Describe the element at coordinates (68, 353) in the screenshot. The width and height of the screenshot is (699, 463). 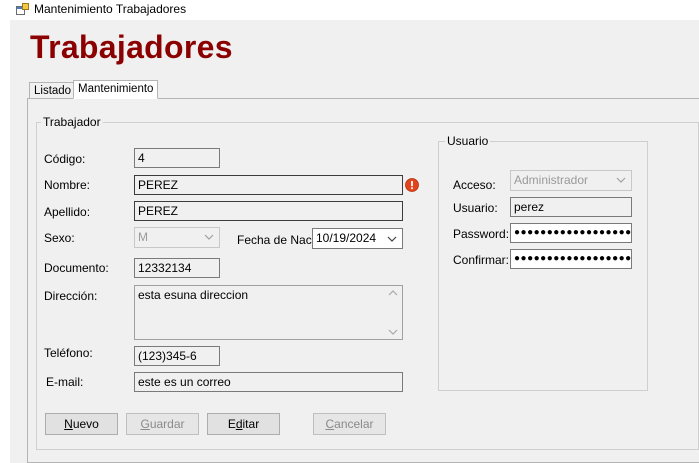
I see `telefono-label: Teléfono:` at that location.